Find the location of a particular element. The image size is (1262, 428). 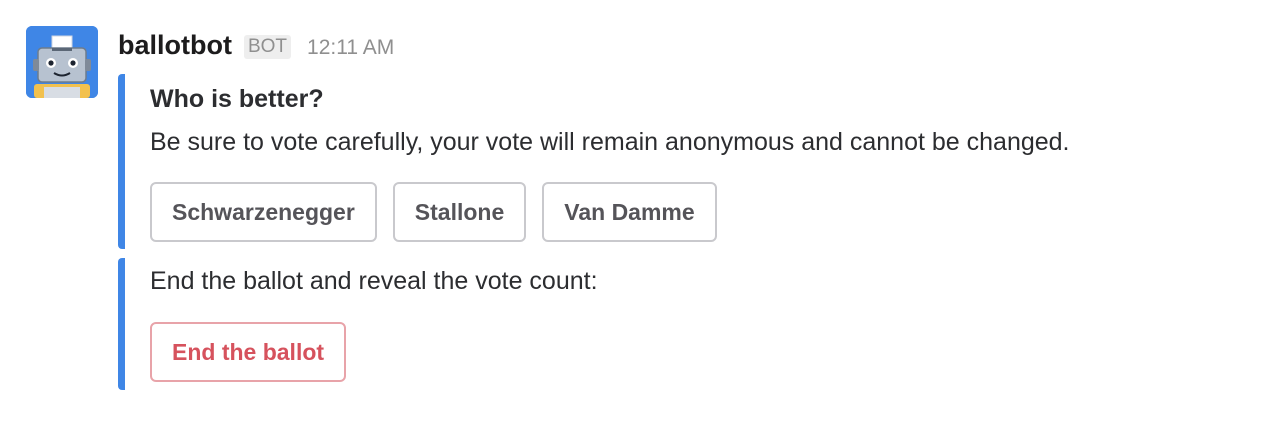

bot-badge: BOT is located at coordinates (267, 47).